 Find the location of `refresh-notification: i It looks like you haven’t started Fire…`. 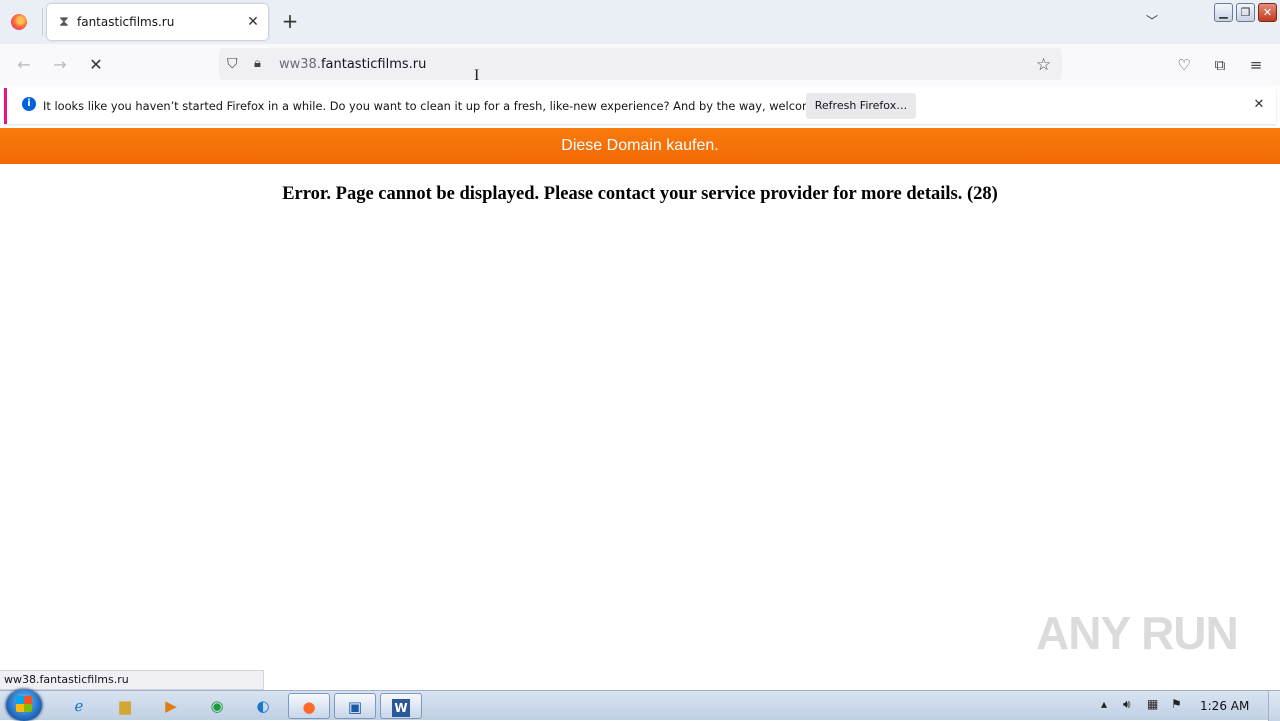

refresh-notification: i It looks like you haven’t started Fire… is located at coordinates (640, 106).